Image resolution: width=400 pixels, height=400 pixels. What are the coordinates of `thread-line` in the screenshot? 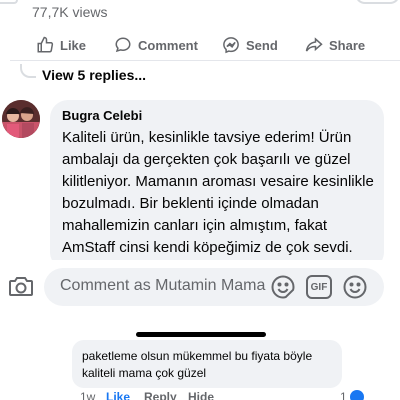 It's located at (28, 71).